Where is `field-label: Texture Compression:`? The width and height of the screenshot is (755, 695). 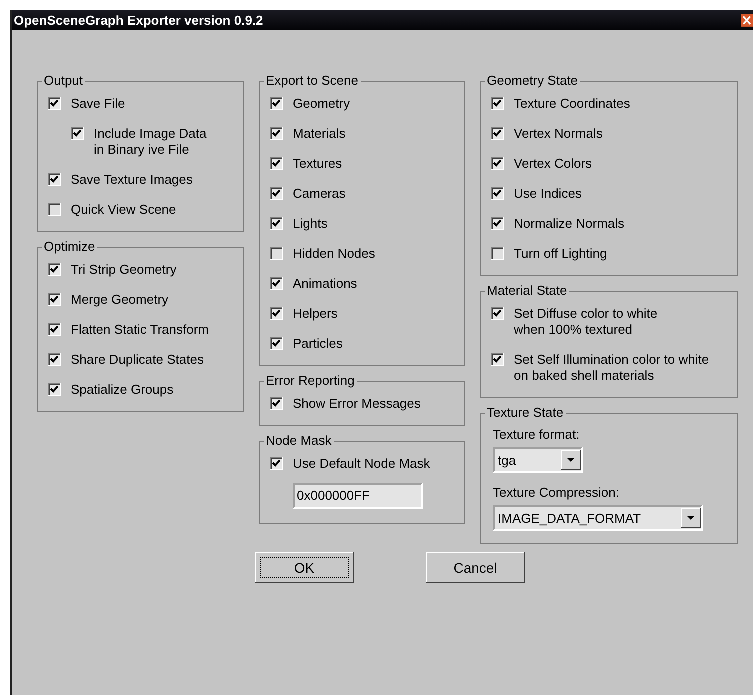
field-label: Texture Compression: is located at coordinates (556, 493).